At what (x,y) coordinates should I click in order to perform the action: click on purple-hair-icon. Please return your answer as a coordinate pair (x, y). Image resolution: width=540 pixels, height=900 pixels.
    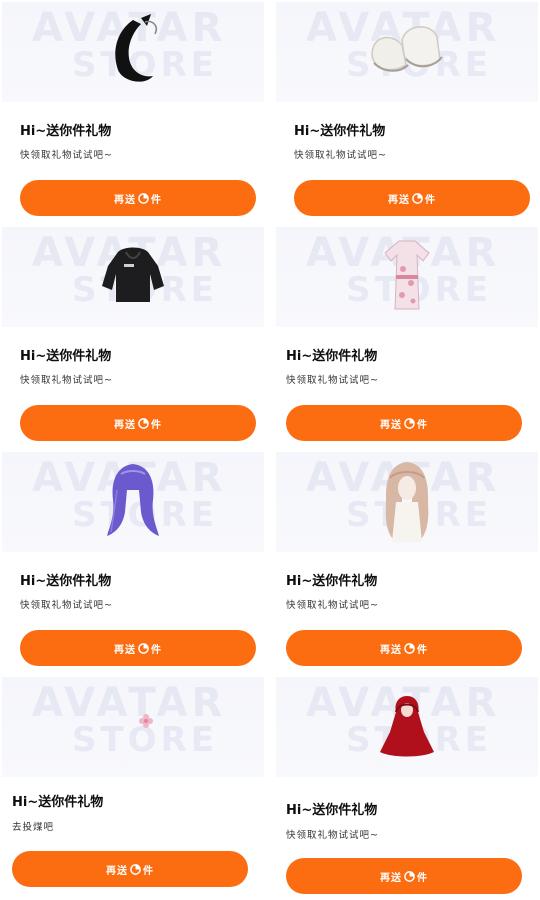
    Looking at the image, I should click on (133, 502).